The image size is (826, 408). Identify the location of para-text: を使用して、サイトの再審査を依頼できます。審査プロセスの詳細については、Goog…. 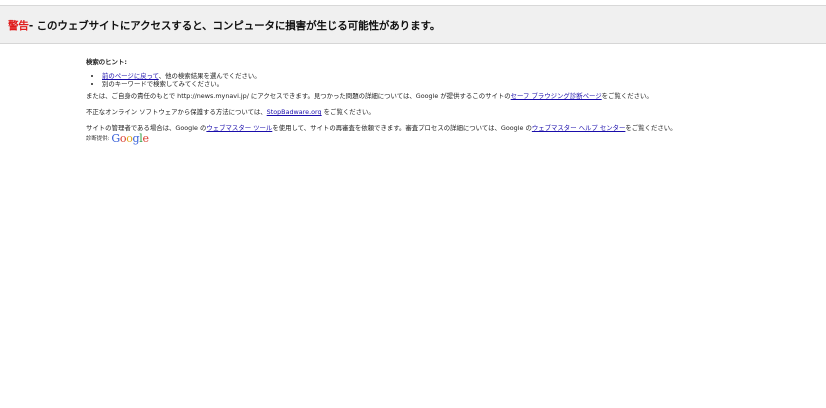
(402, 128).